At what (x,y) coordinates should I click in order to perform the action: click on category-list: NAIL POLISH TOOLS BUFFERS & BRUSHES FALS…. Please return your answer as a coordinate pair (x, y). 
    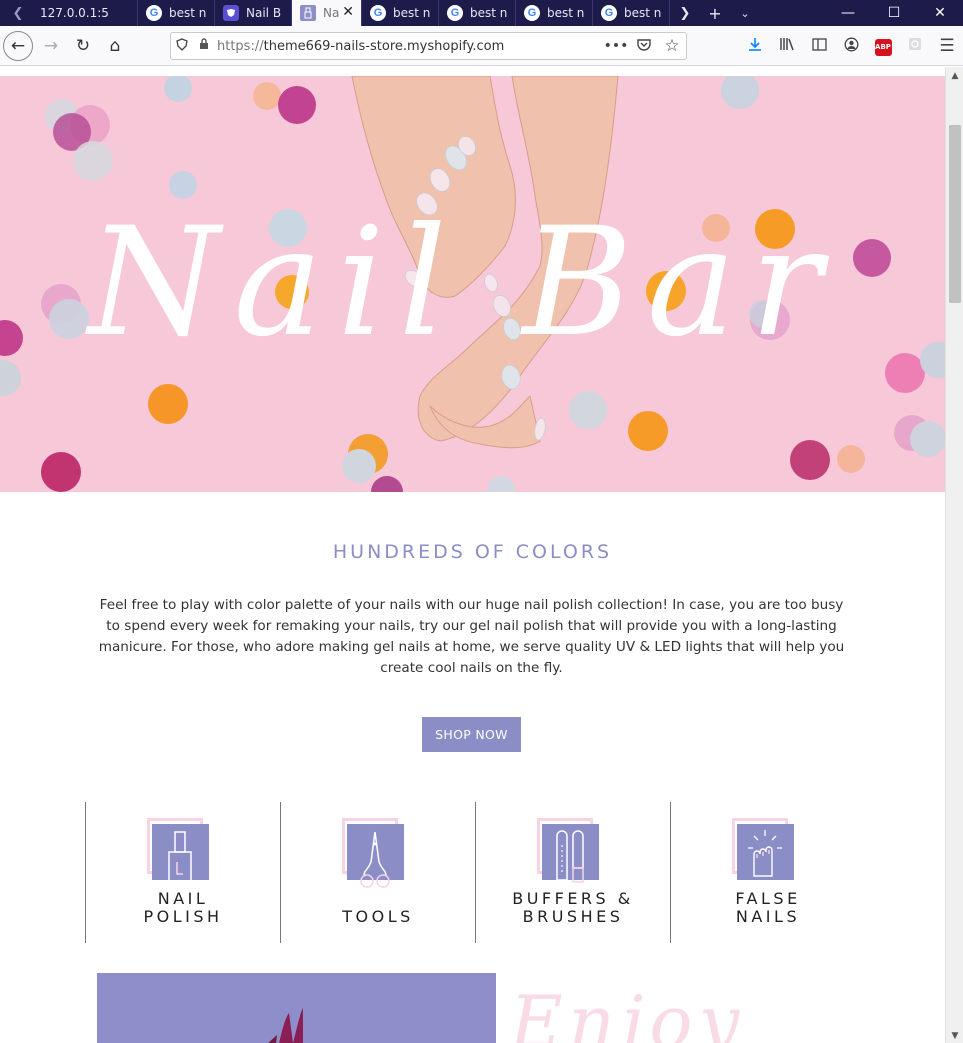
    Looking at the image, I should click on (475, 872).